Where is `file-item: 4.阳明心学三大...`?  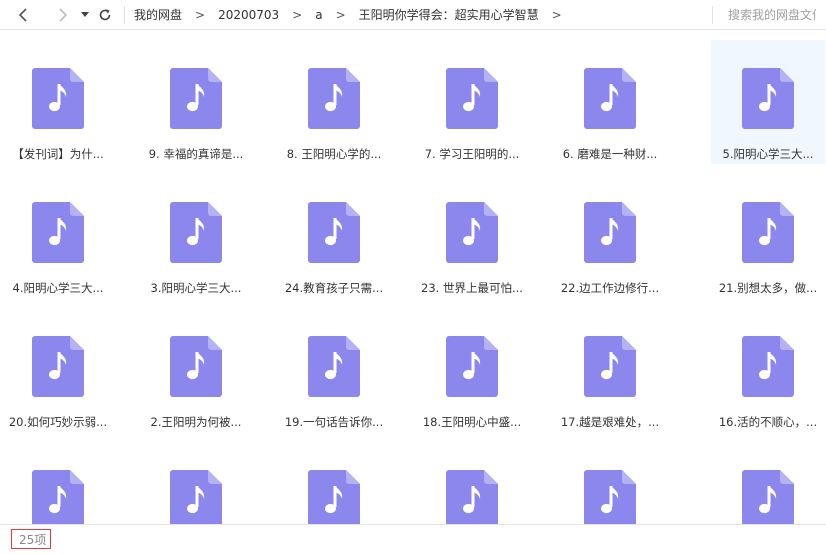 file-item: 4.阳明心学三大... is located at coordinates (58, 236).